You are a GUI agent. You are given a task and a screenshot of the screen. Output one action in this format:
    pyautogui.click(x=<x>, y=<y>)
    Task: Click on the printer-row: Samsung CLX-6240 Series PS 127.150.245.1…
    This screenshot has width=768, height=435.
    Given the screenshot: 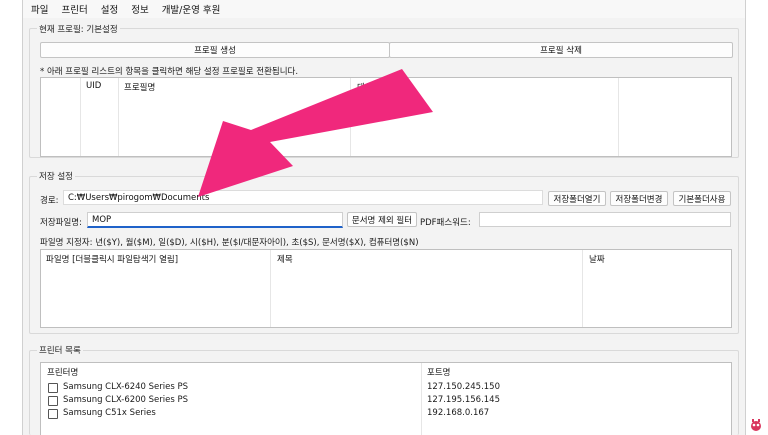 What is the action you would take?
    pyautogui.click(x=386, y=388)
    